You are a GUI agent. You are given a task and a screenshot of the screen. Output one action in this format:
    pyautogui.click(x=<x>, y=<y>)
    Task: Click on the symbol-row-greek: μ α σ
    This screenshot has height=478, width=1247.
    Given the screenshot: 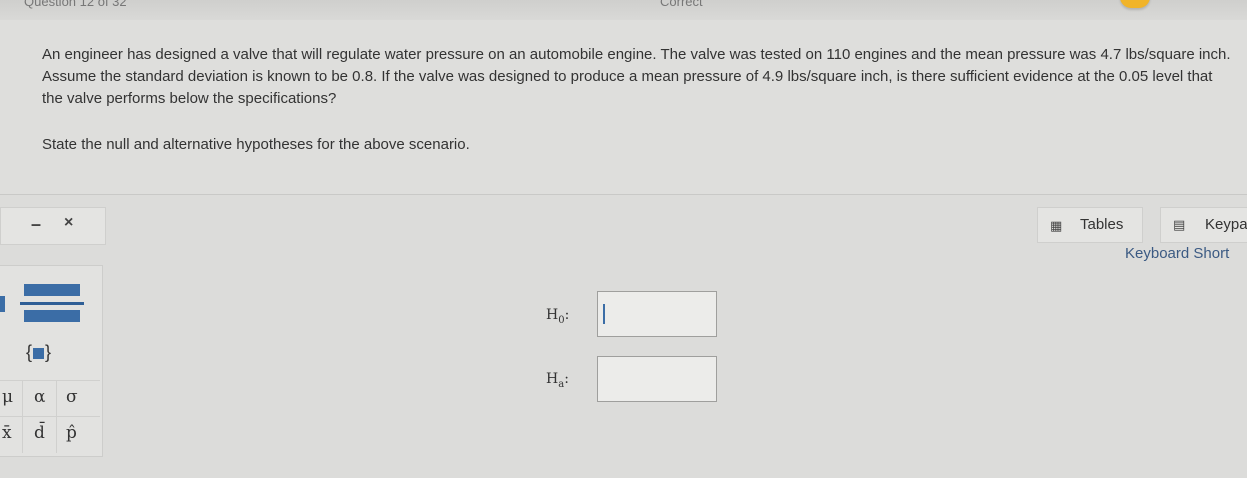 What is the action you would take?
    pyautogui.click(x=50, y=398)
    